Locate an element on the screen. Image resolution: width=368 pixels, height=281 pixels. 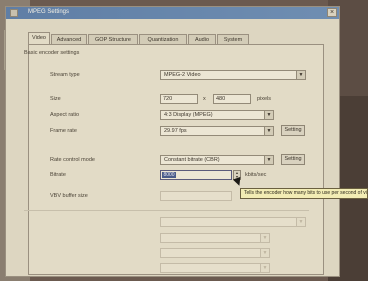
window-title: MPEG Settings is located at coordinates (49, 12).